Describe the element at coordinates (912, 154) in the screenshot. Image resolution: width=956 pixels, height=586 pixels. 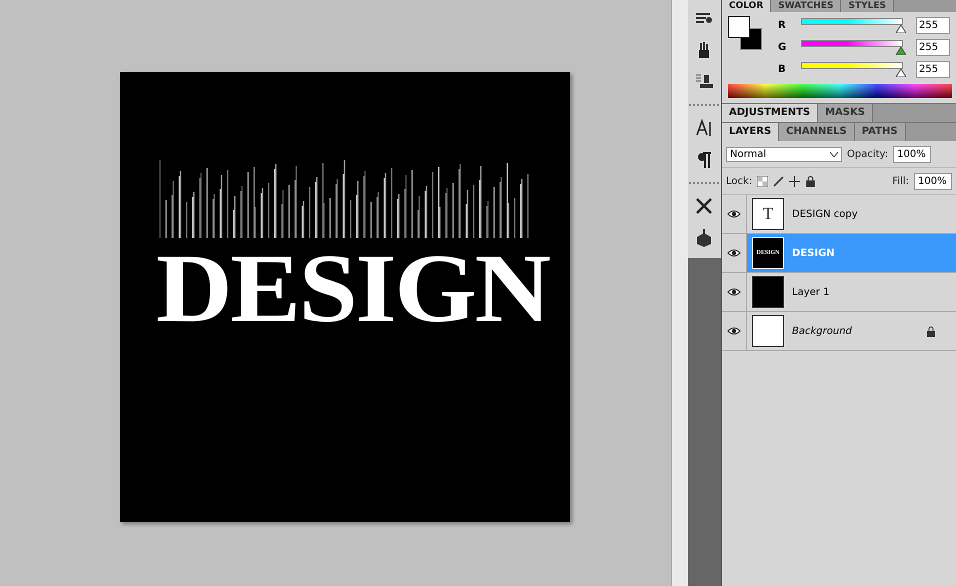
I see `opacity-field: 100%` at that location.